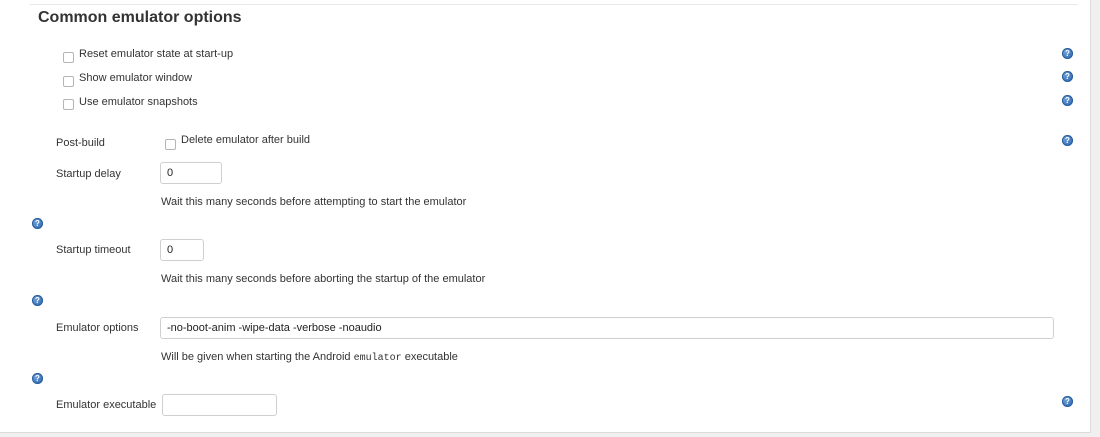  I want to click on reset-emulator-label: Reset emulator state at start-up, so click(156, 54).